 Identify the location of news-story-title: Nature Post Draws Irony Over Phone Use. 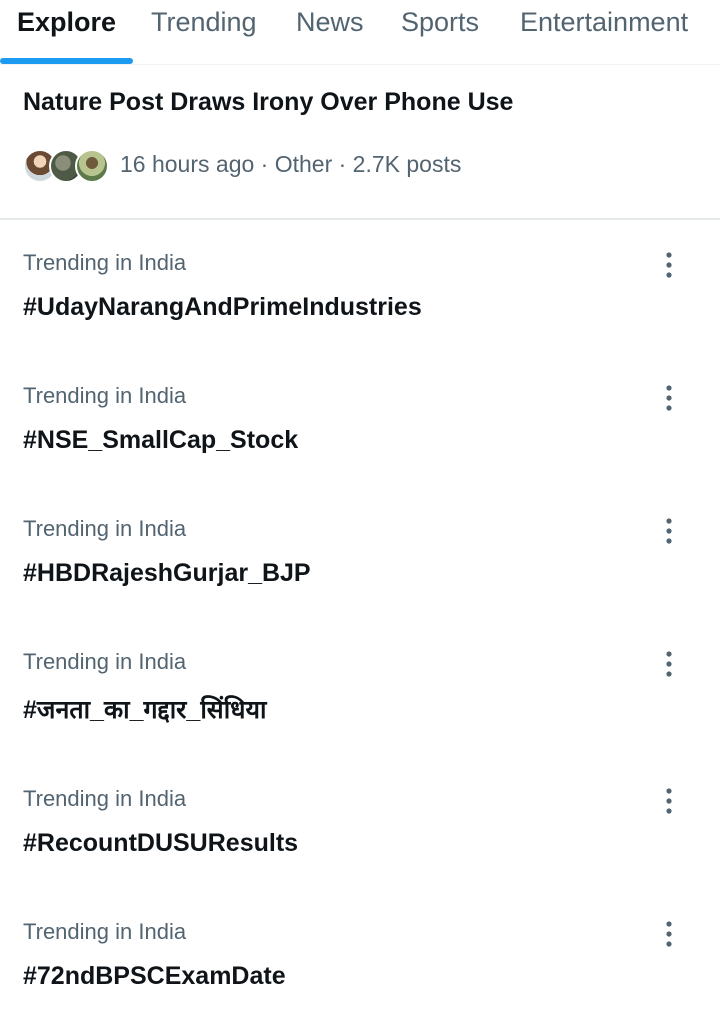
(268, 102).